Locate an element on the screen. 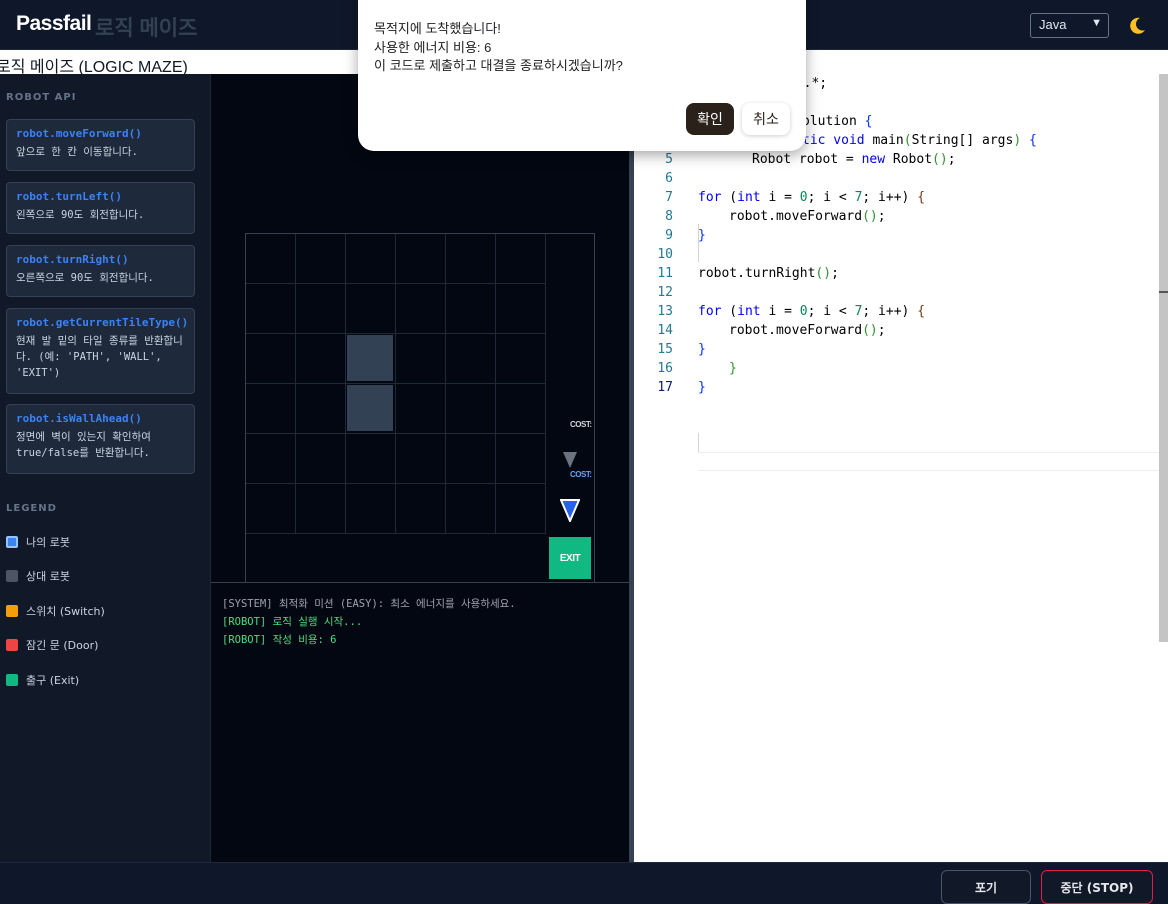  editor-scrollbar is located at coordinates (1163, 358).